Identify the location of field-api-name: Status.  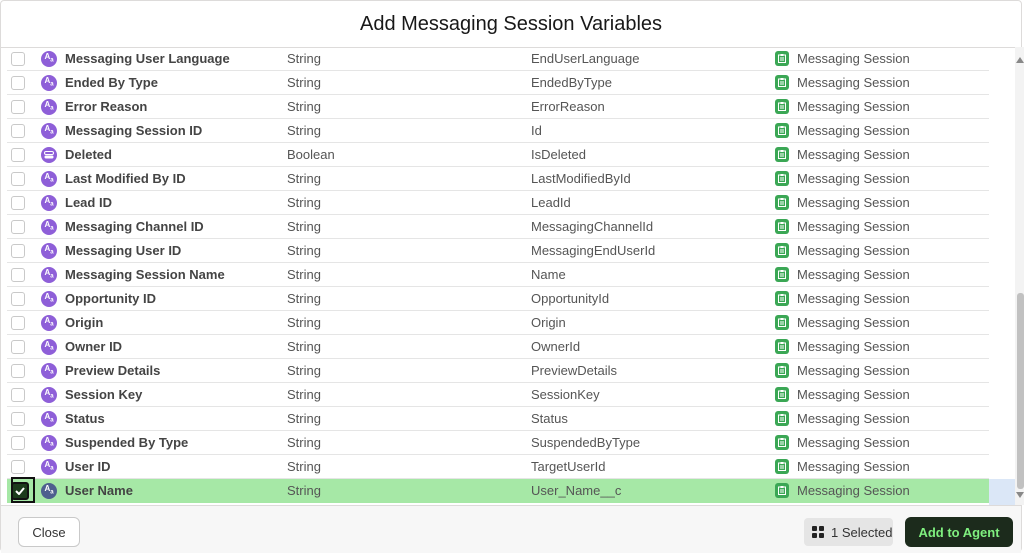
(549, 418).